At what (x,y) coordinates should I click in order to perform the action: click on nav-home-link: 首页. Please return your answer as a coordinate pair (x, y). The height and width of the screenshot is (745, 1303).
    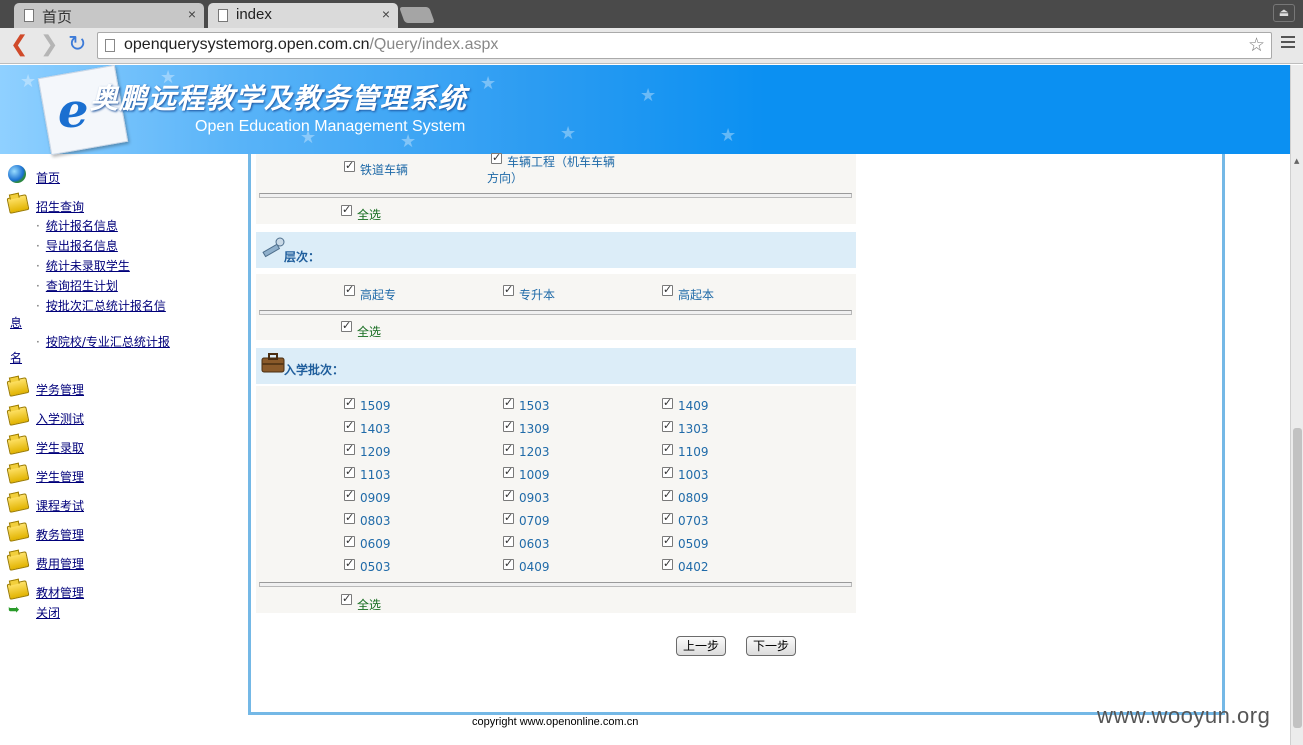
    Looking at the image, I should click on (48, 177).